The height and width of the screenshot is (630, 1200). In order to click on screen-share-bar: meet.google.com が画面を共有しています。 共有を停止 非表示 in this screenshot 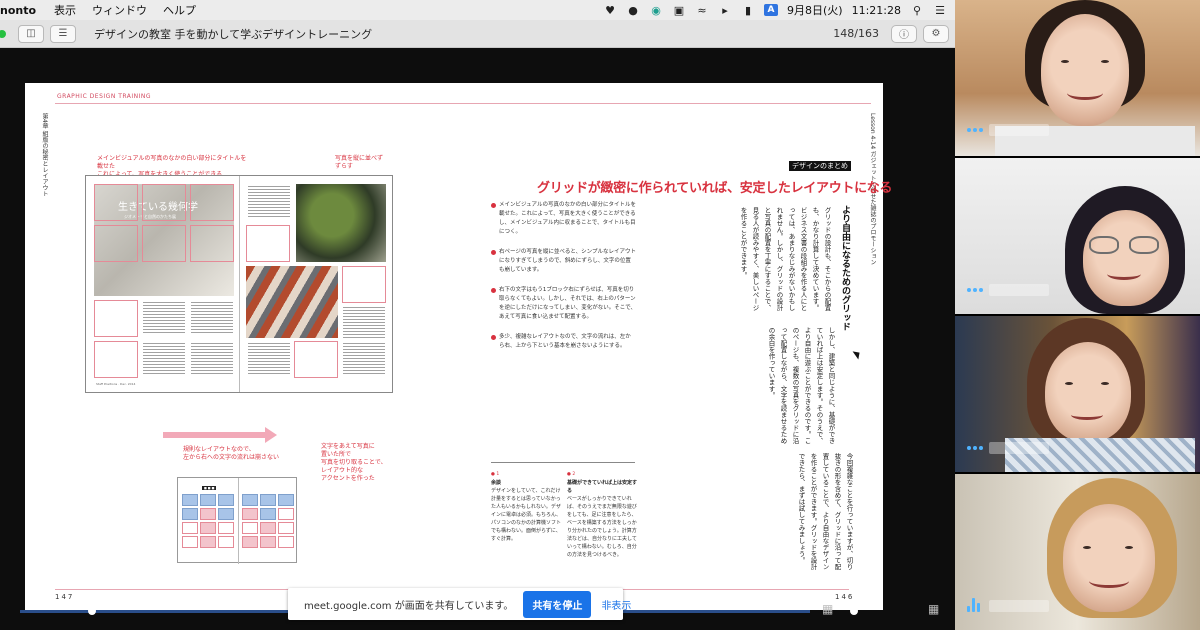, I will do `click(459, 604)`.